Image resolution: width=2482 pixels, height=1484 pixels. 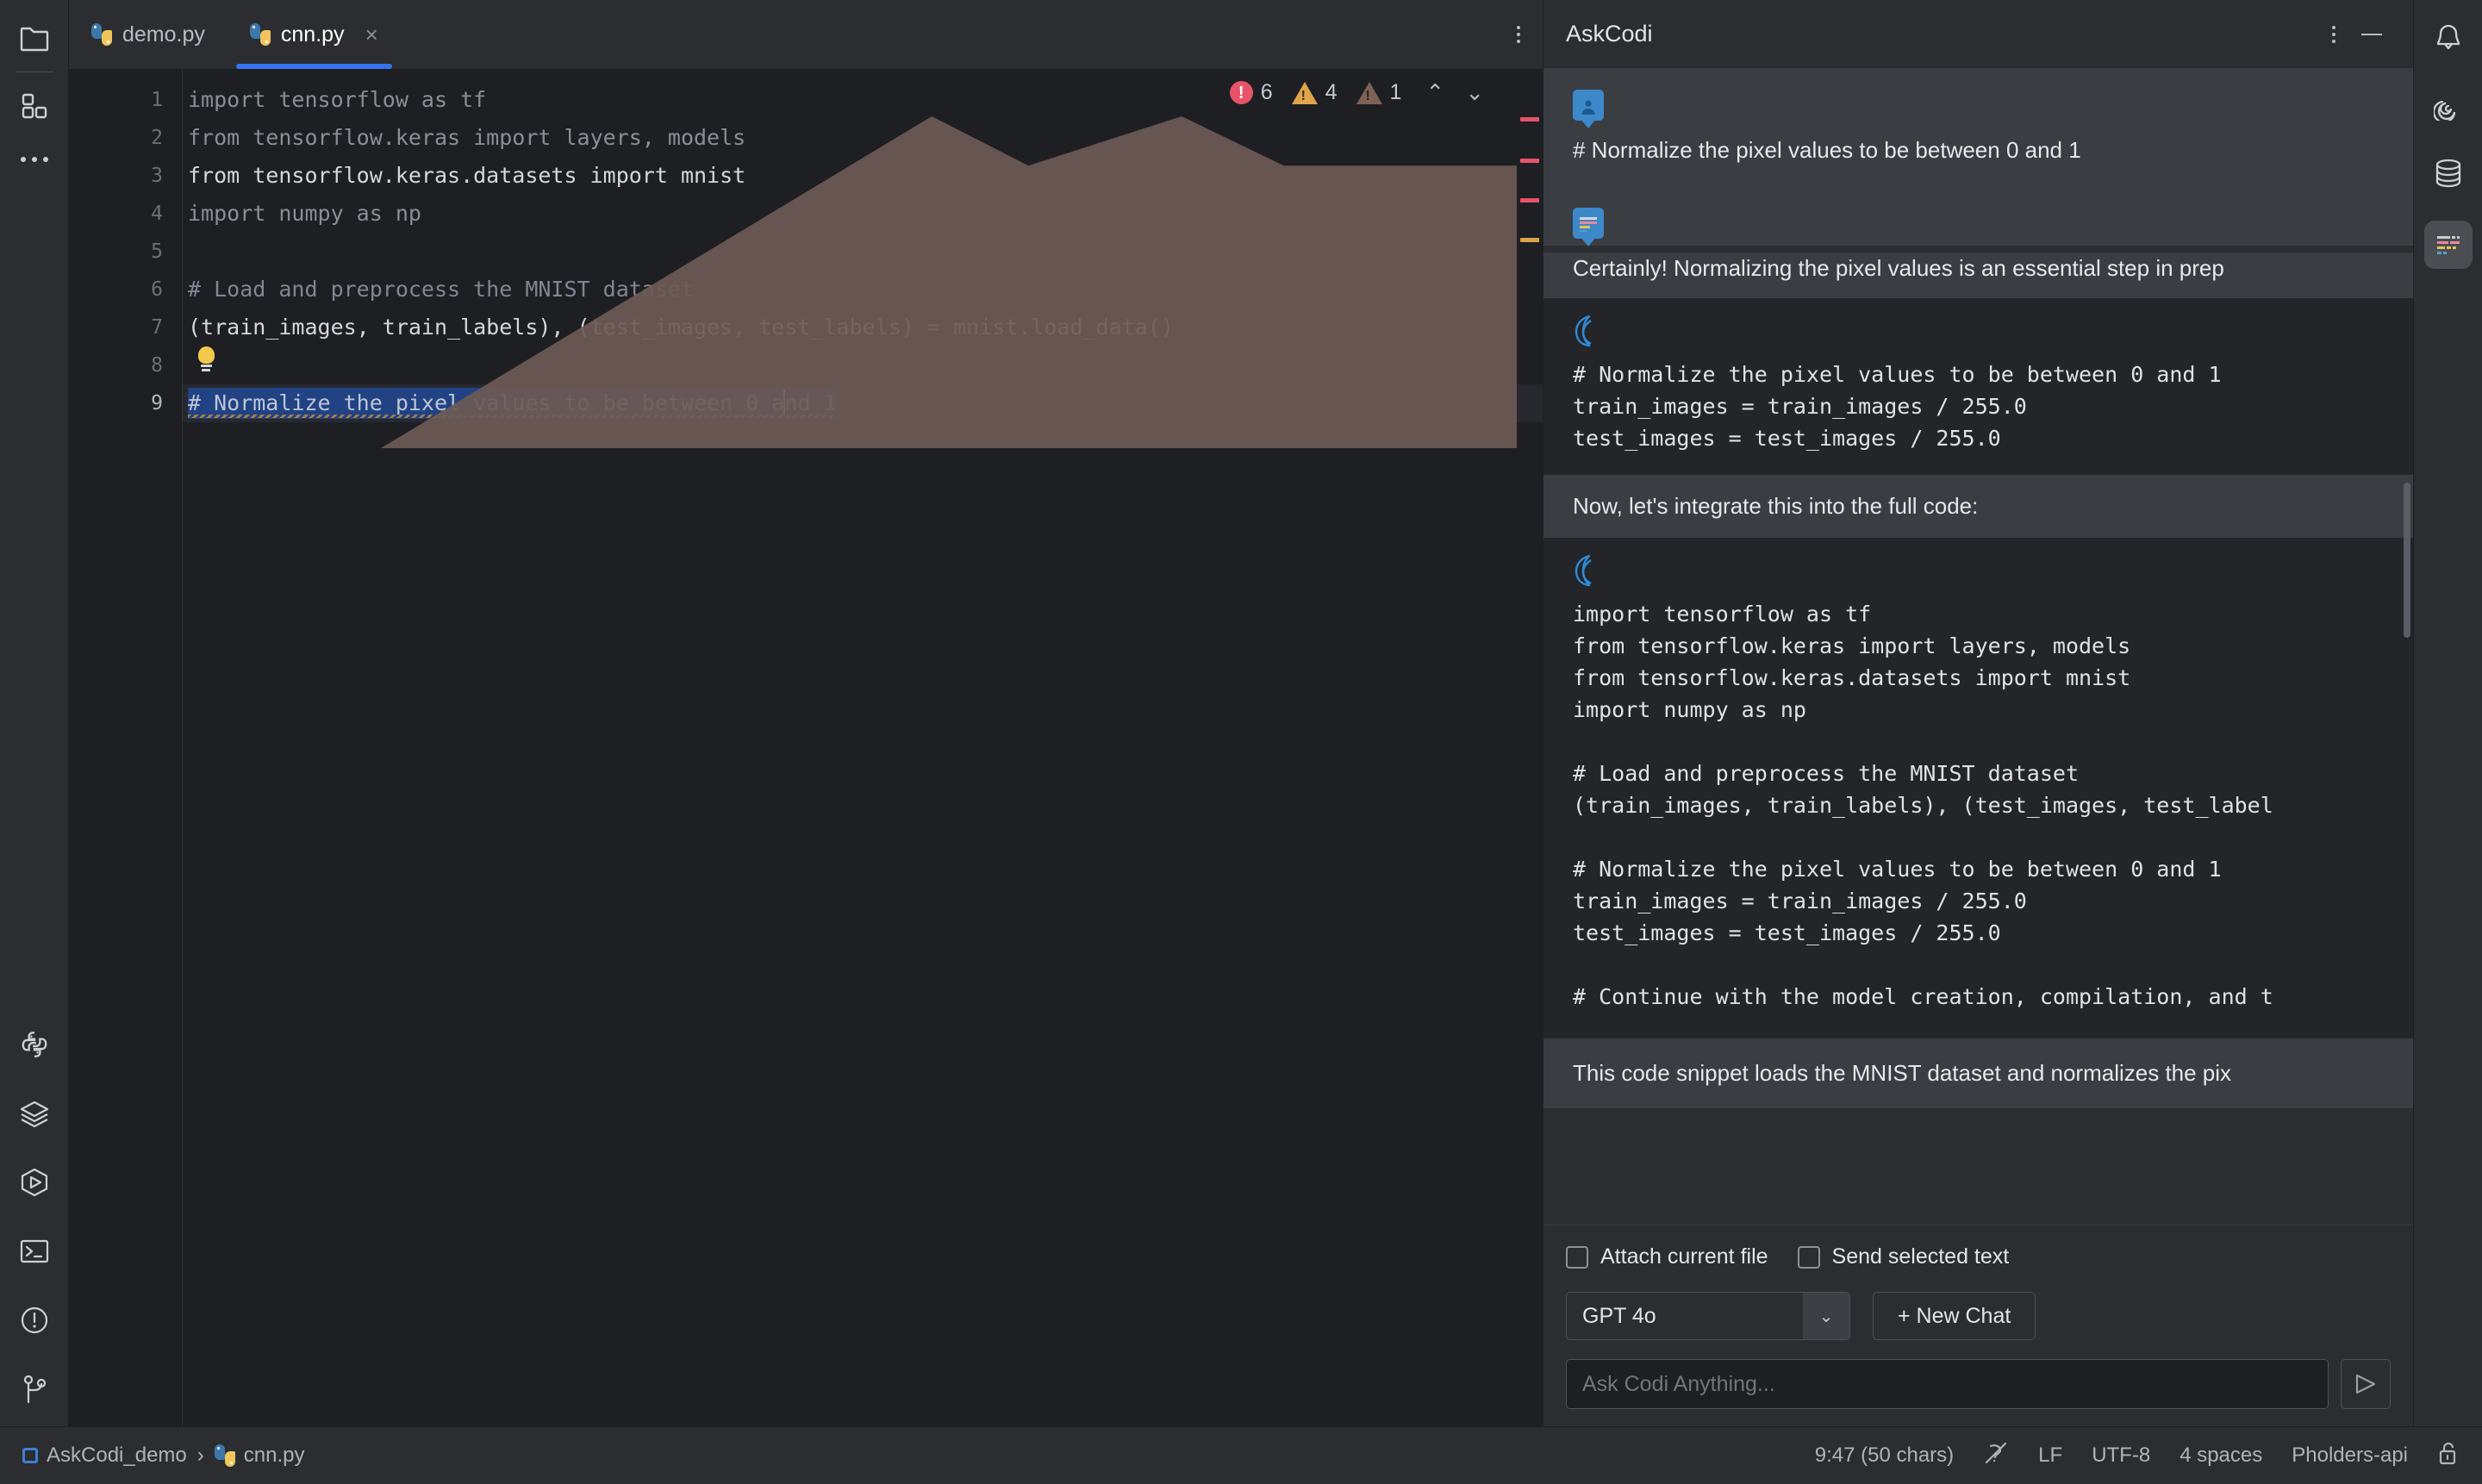 I want to click on minimize-icon, so click(x=2372, y=35).